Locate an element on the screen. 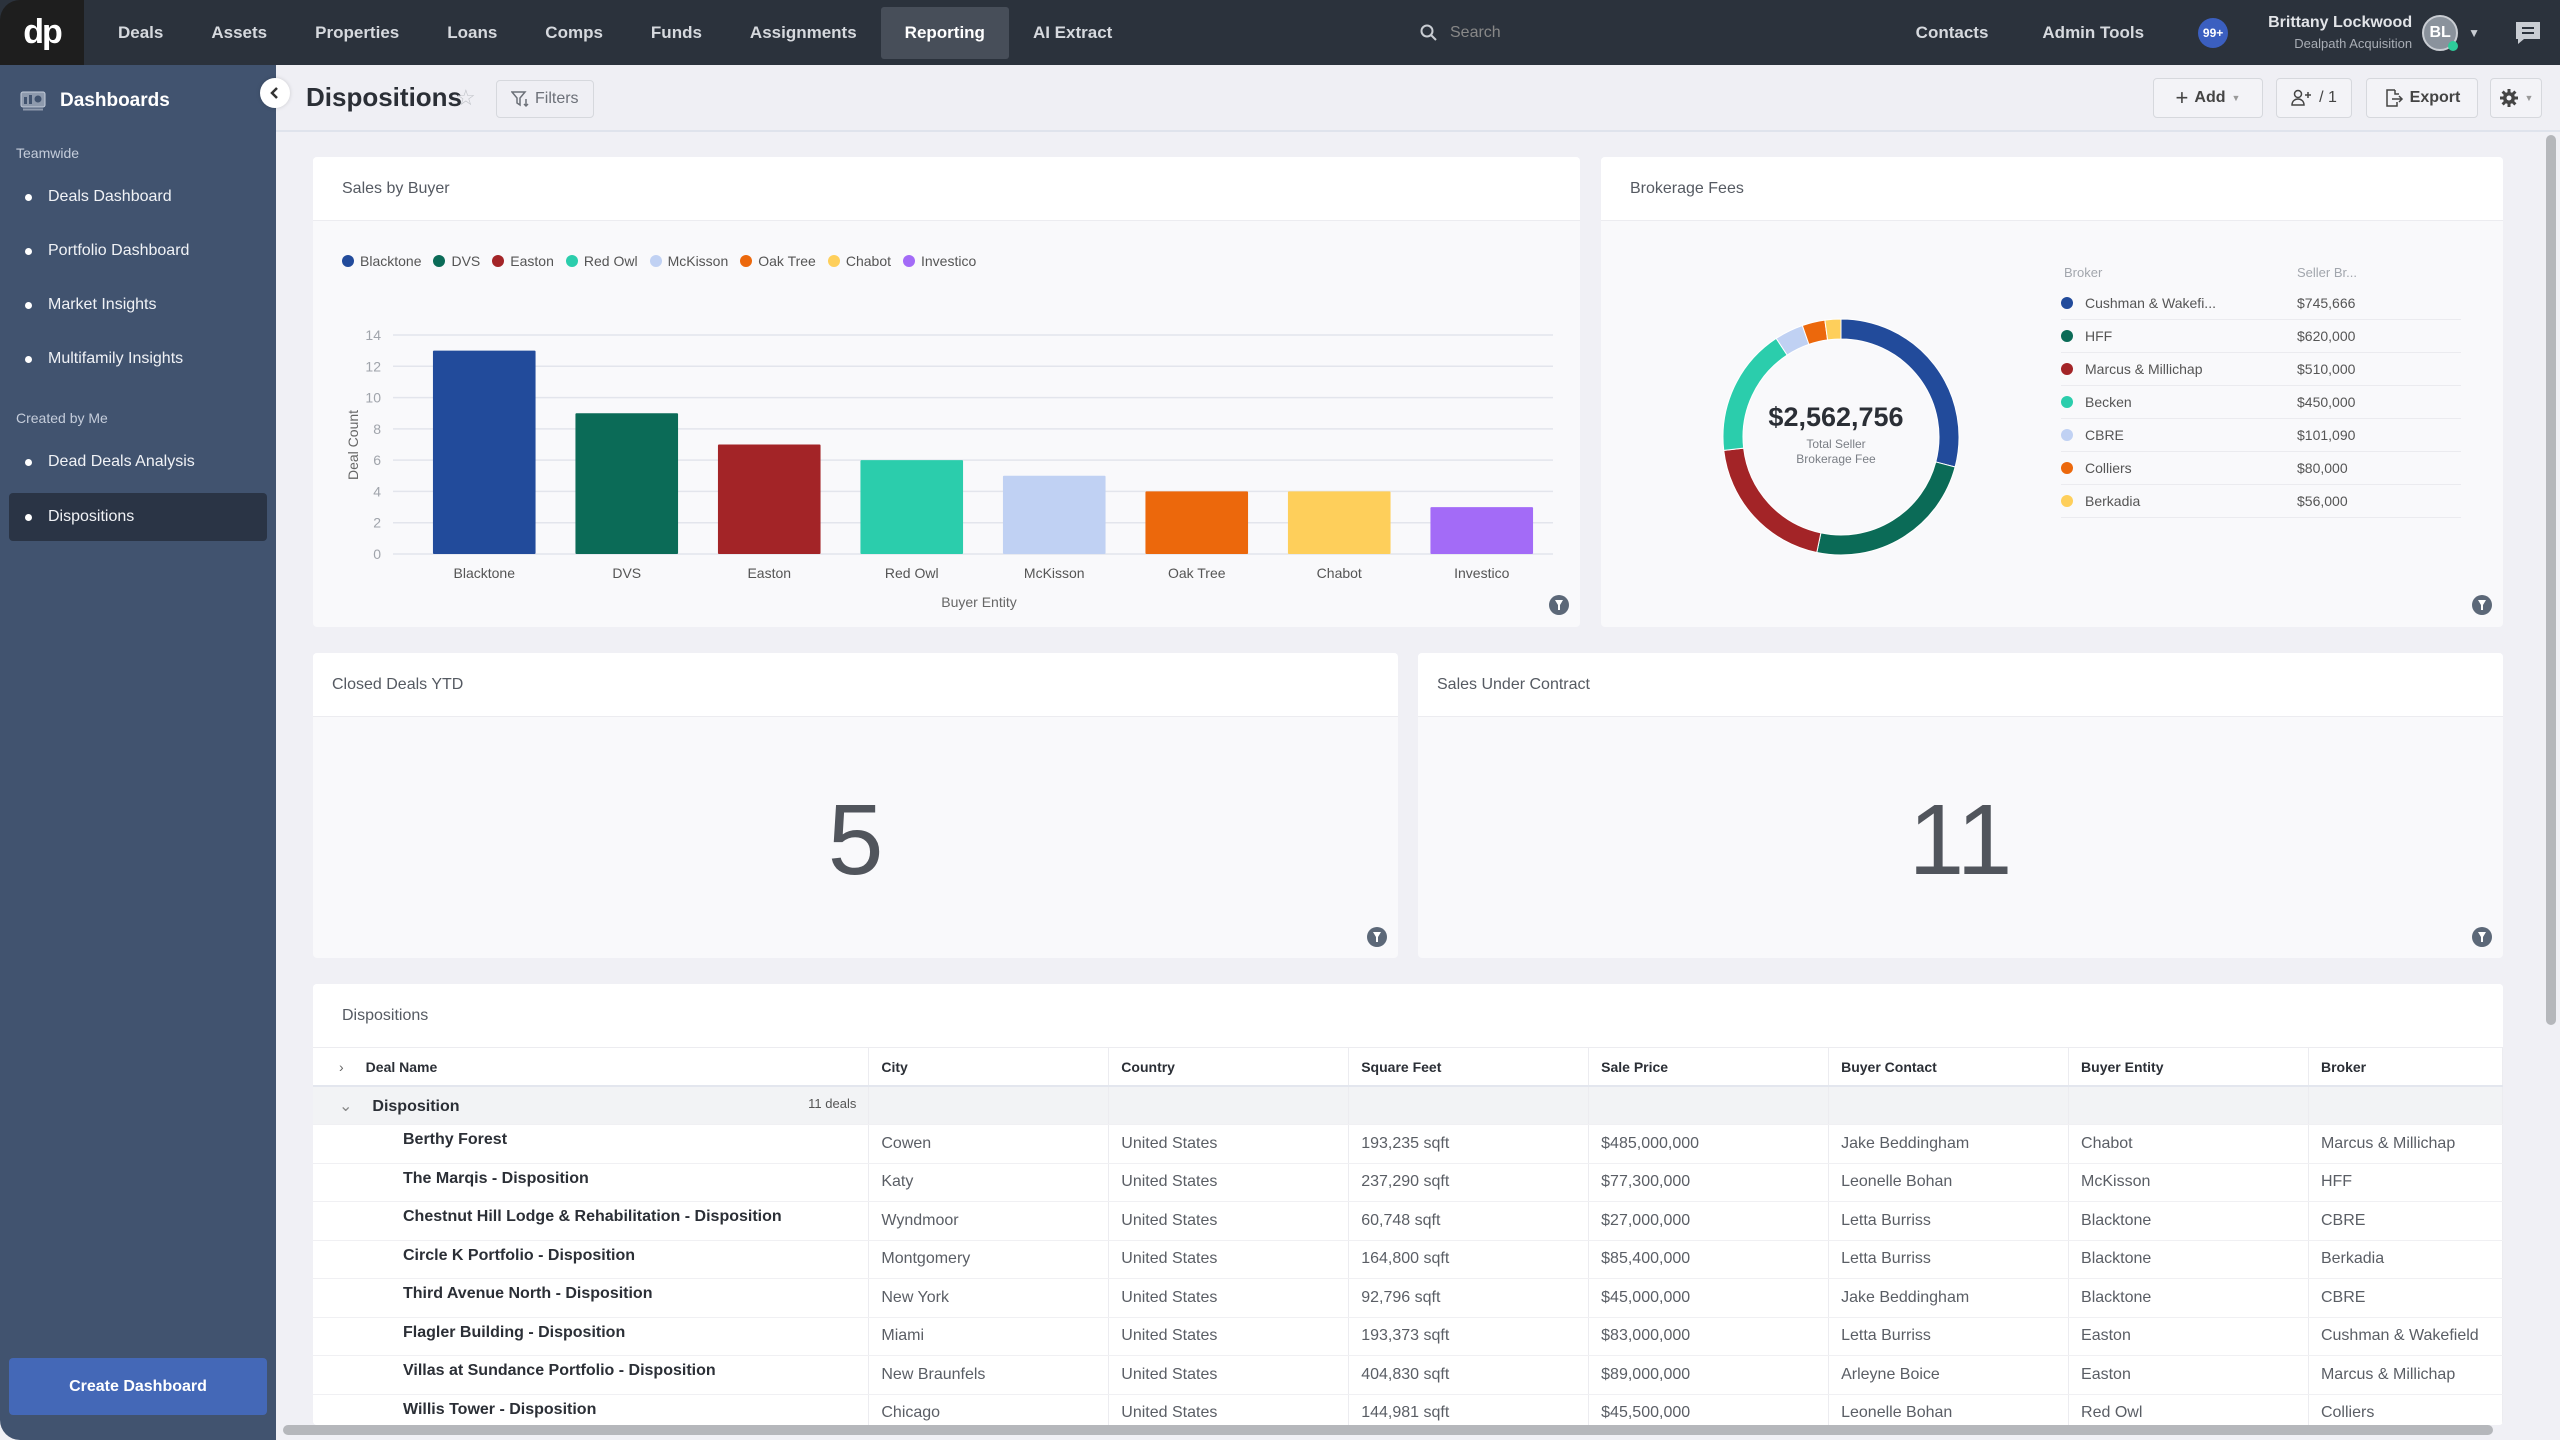 The width and height of the screenshot is (2560, 1440). deal-name-link: Flagler Building - Disposition is located at coordinates (591, 1336).